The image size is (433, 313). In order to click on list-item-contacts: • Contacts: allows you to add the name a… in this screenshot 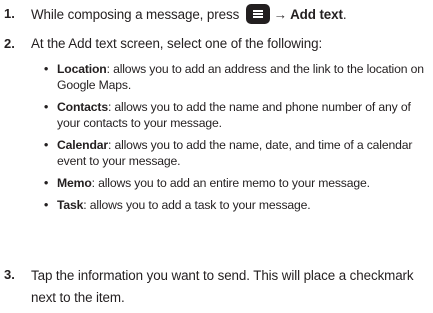, I will do `click(235, 115)`.